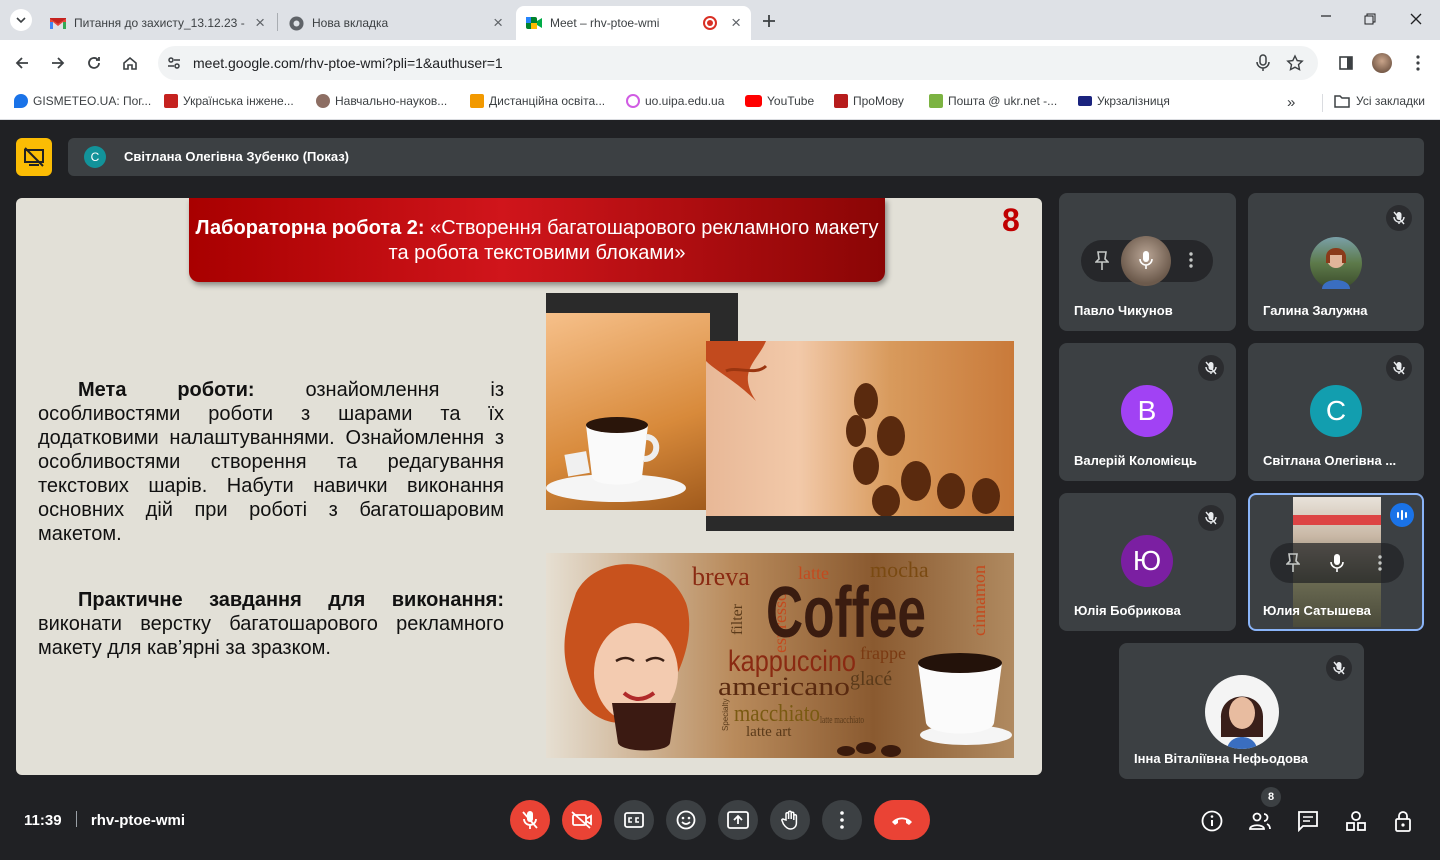 Image resolution: width=1440 pixels, height=860 pixels. I want to click on host-controls-button, so click(1404, 821).